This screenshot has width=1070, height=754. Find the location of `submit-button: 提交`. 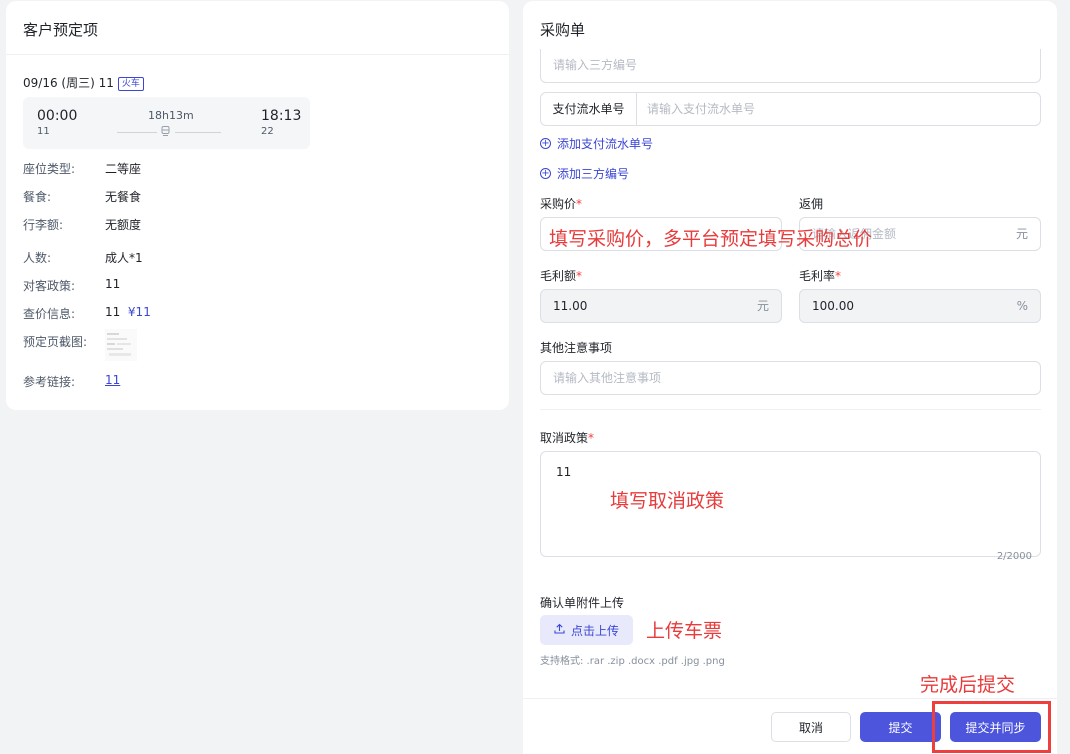

submit-button: 提交 is located at coordinates (900, 727).